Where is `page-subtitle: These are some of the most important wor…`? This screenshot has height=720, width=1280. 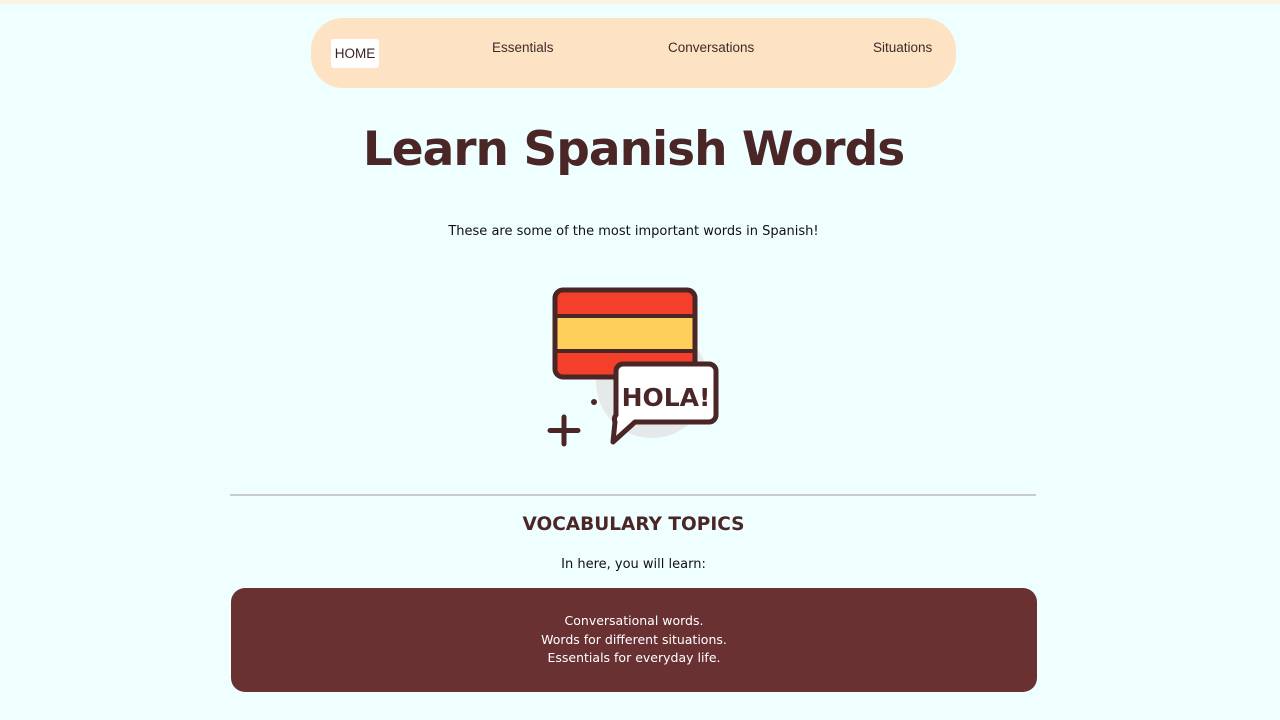 page-subtitle: These are some of the most important wor… is located at coordinates (633, 231).